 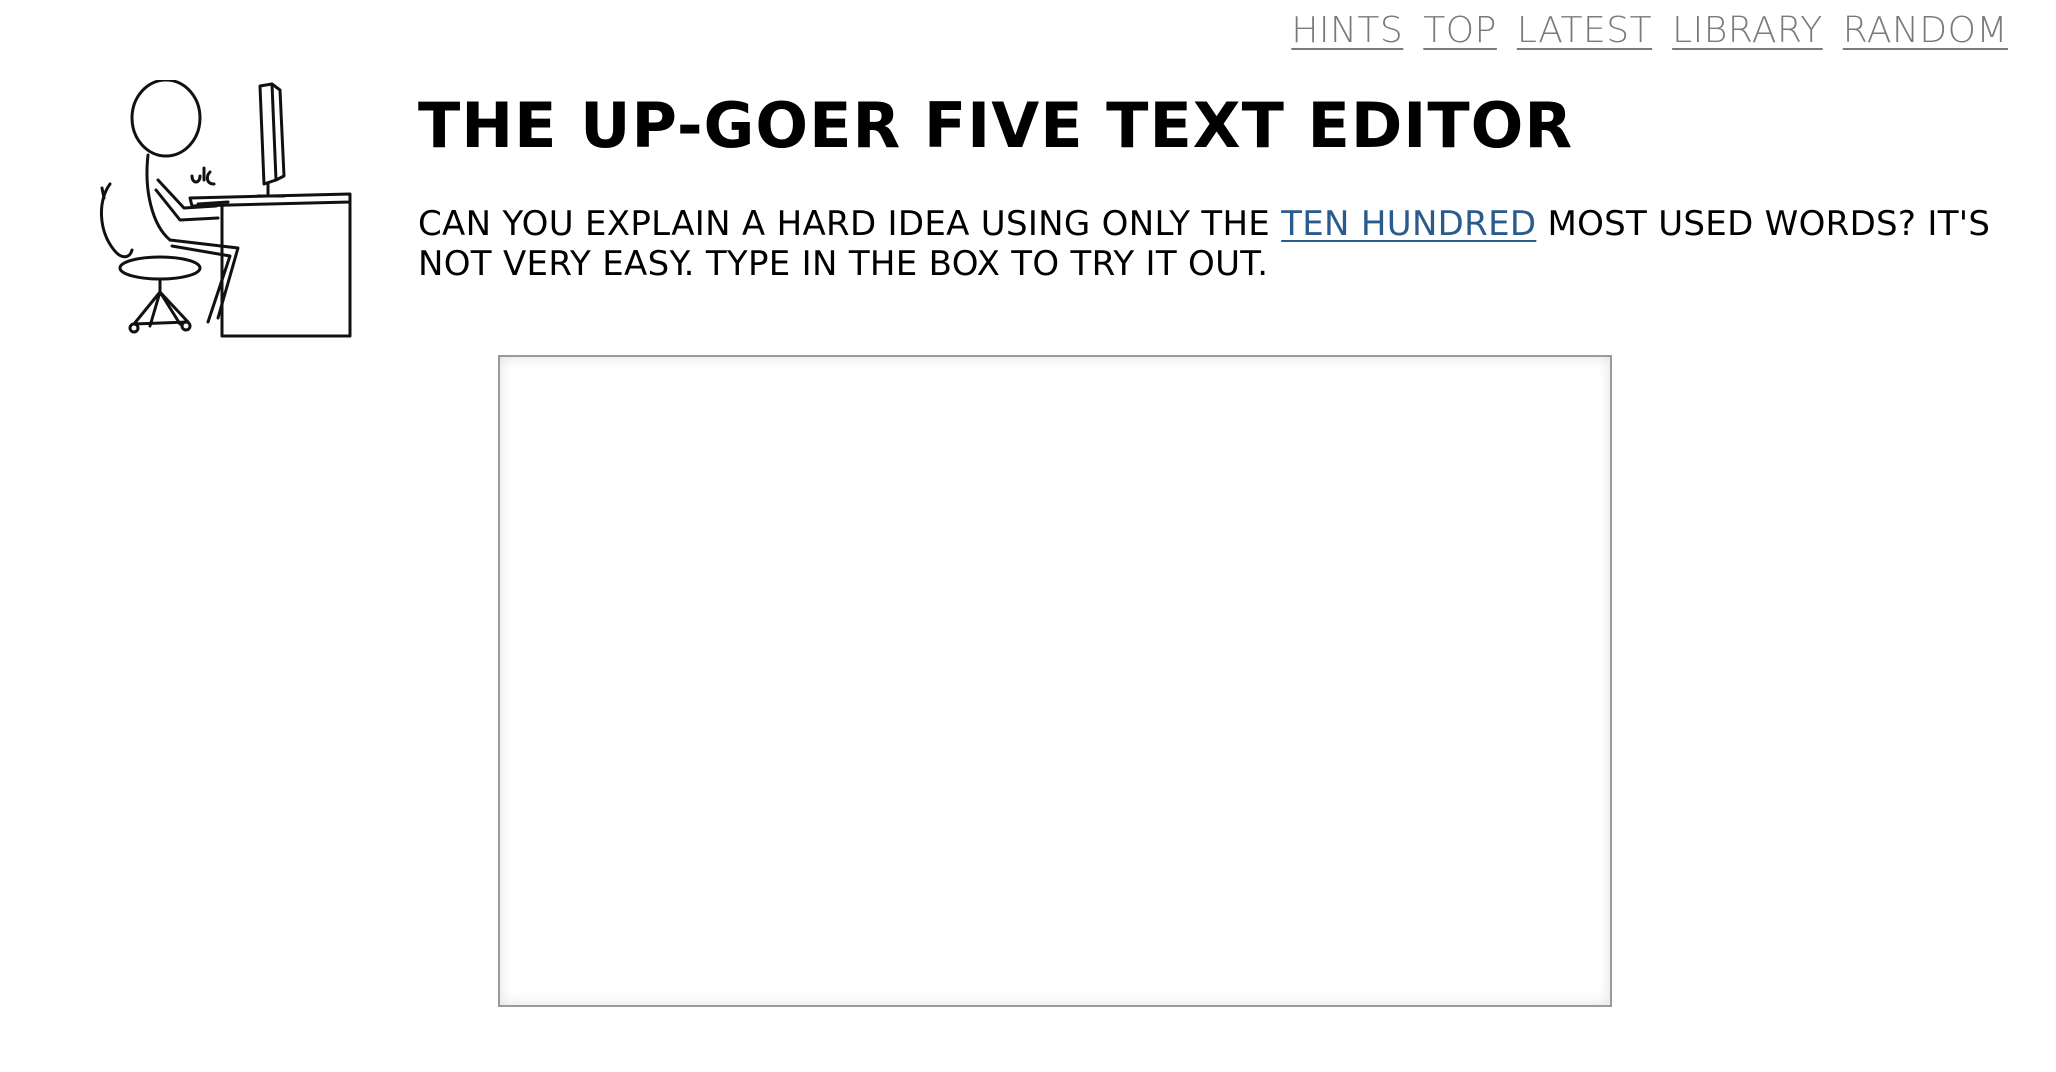 What do you see at coordinates (225, 214) in the screenshot?
I see `stick-figure-at-computer-icon` at bounding box center [225, 214].